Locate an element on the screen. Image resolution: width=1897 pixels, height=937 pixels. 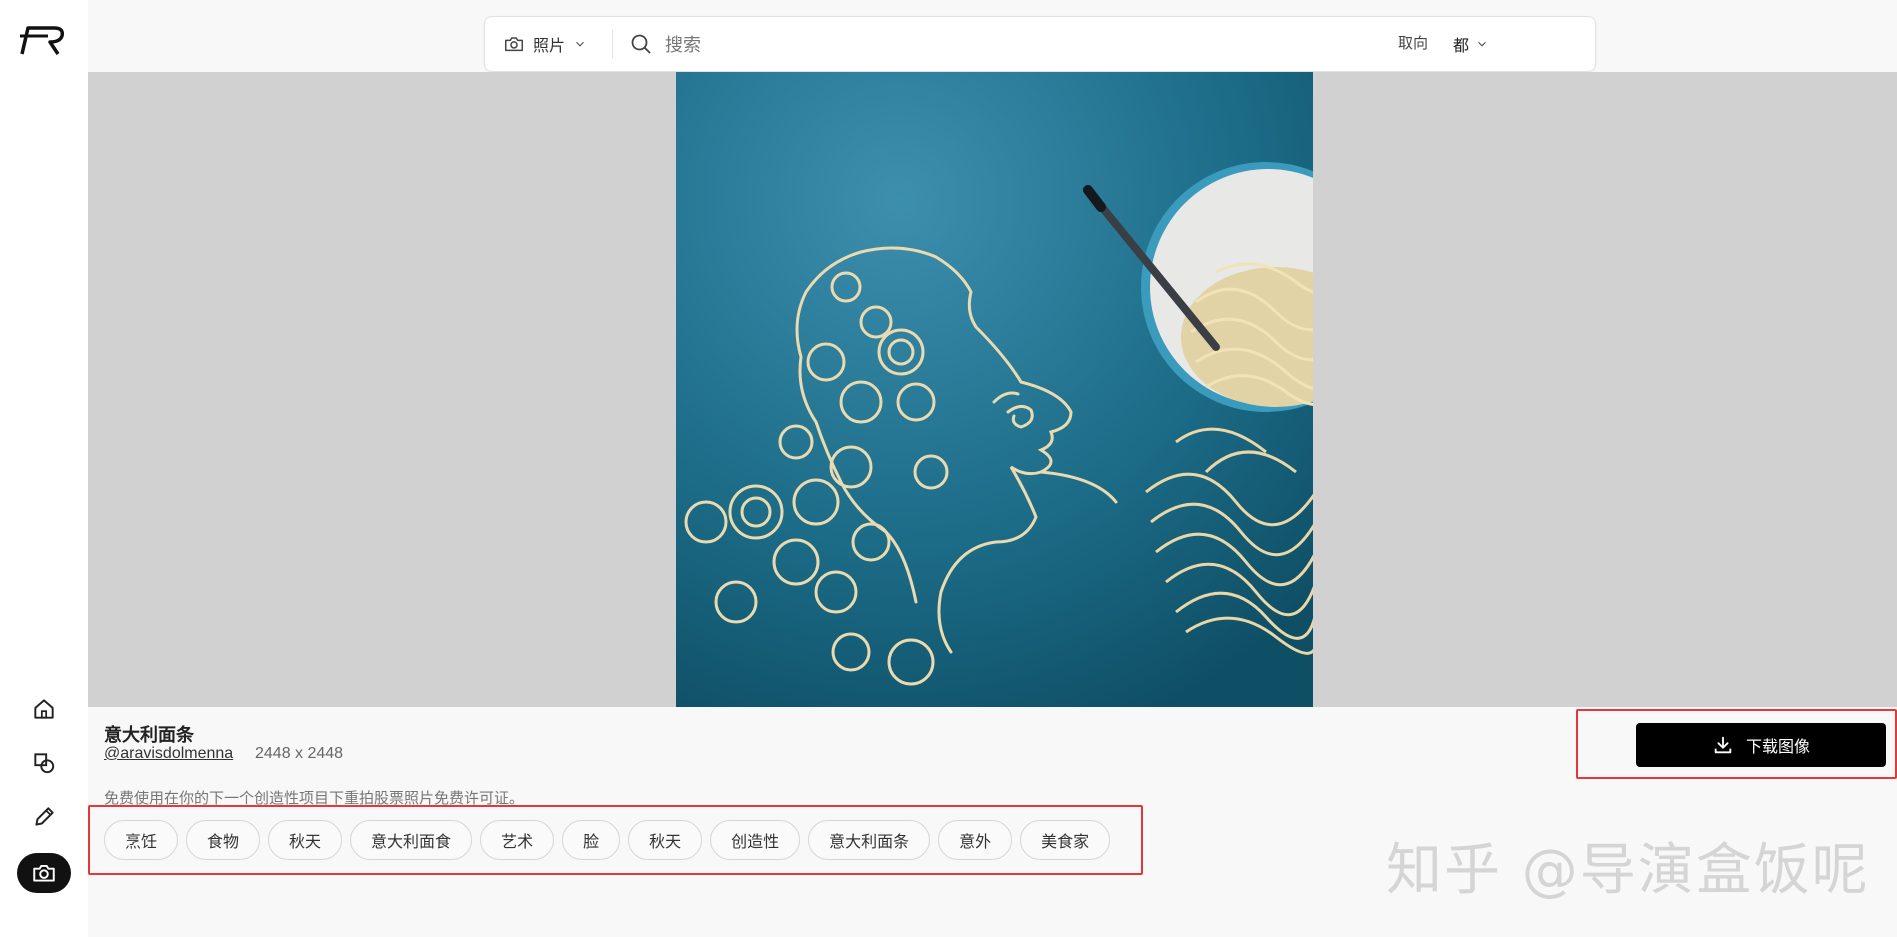
tag-chip: 意外 is located at coordinates (975, 840).